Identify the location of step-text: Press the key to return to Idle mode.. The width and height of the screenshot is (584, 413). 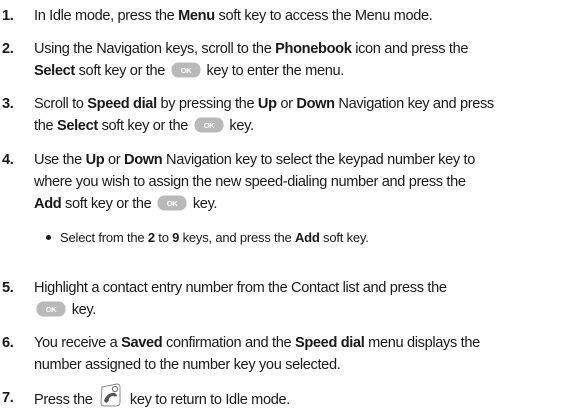
(308, 396).